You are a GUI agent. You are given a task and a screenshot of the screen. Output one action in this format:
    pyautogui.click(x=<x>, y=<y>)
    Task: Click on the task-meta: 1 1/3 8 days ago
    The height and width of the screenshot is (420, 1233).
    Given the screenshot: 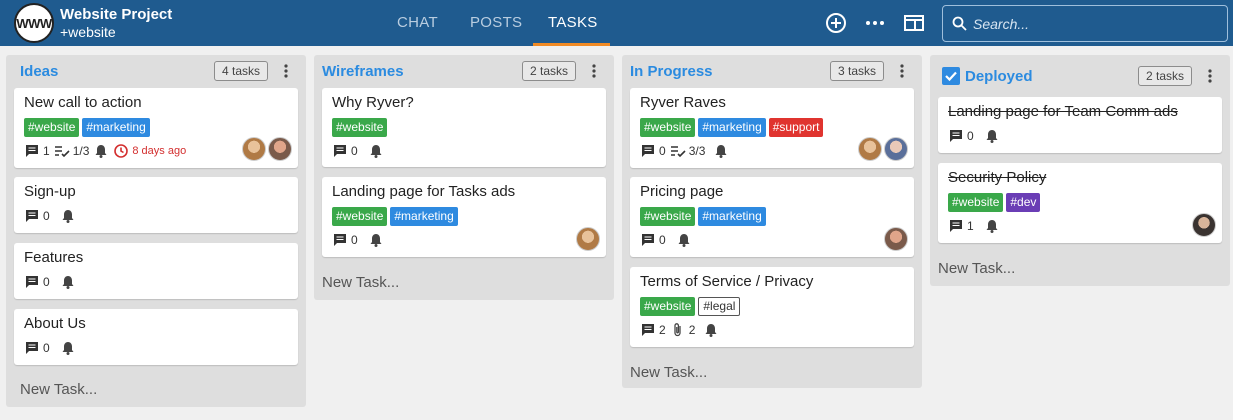 What is the action you would take?
    pyautogui.click(x=105, y=151)
    